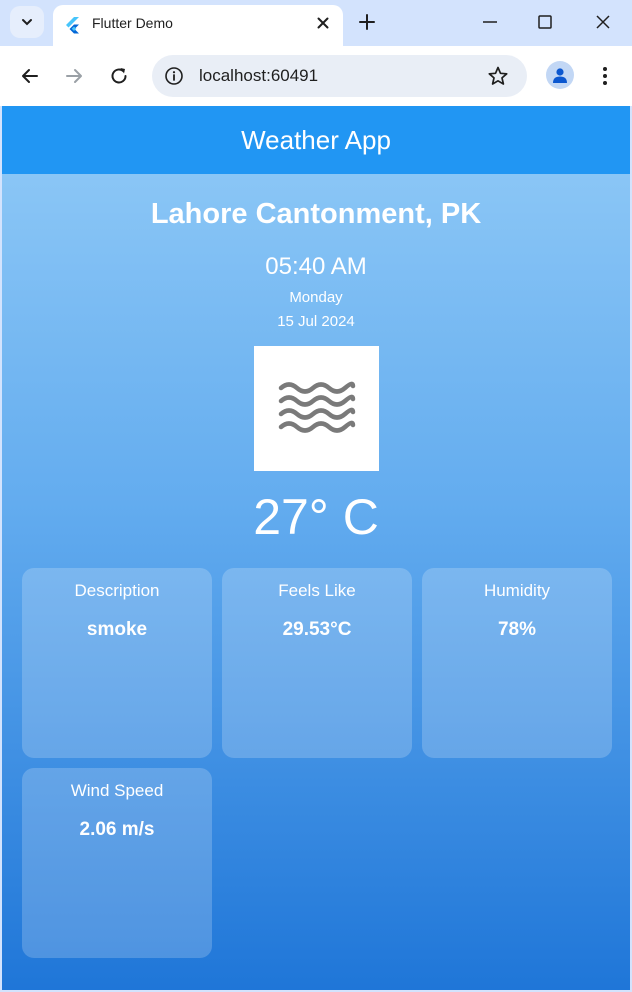 Image resolution: width=632 pixels, height=992 pixels. I want to click on url-text: localhost:60491, so click(258, 76).